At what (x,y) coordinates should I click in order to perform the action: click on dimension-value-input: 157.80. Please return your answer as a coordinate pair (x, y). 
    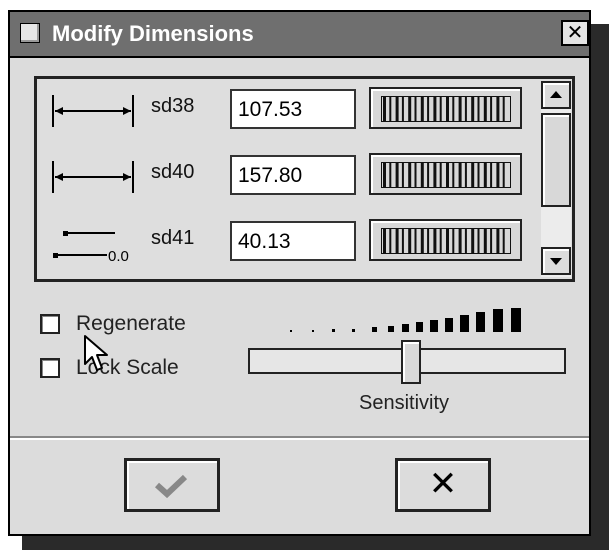
    Looking at the image, I should click on (293, 175).